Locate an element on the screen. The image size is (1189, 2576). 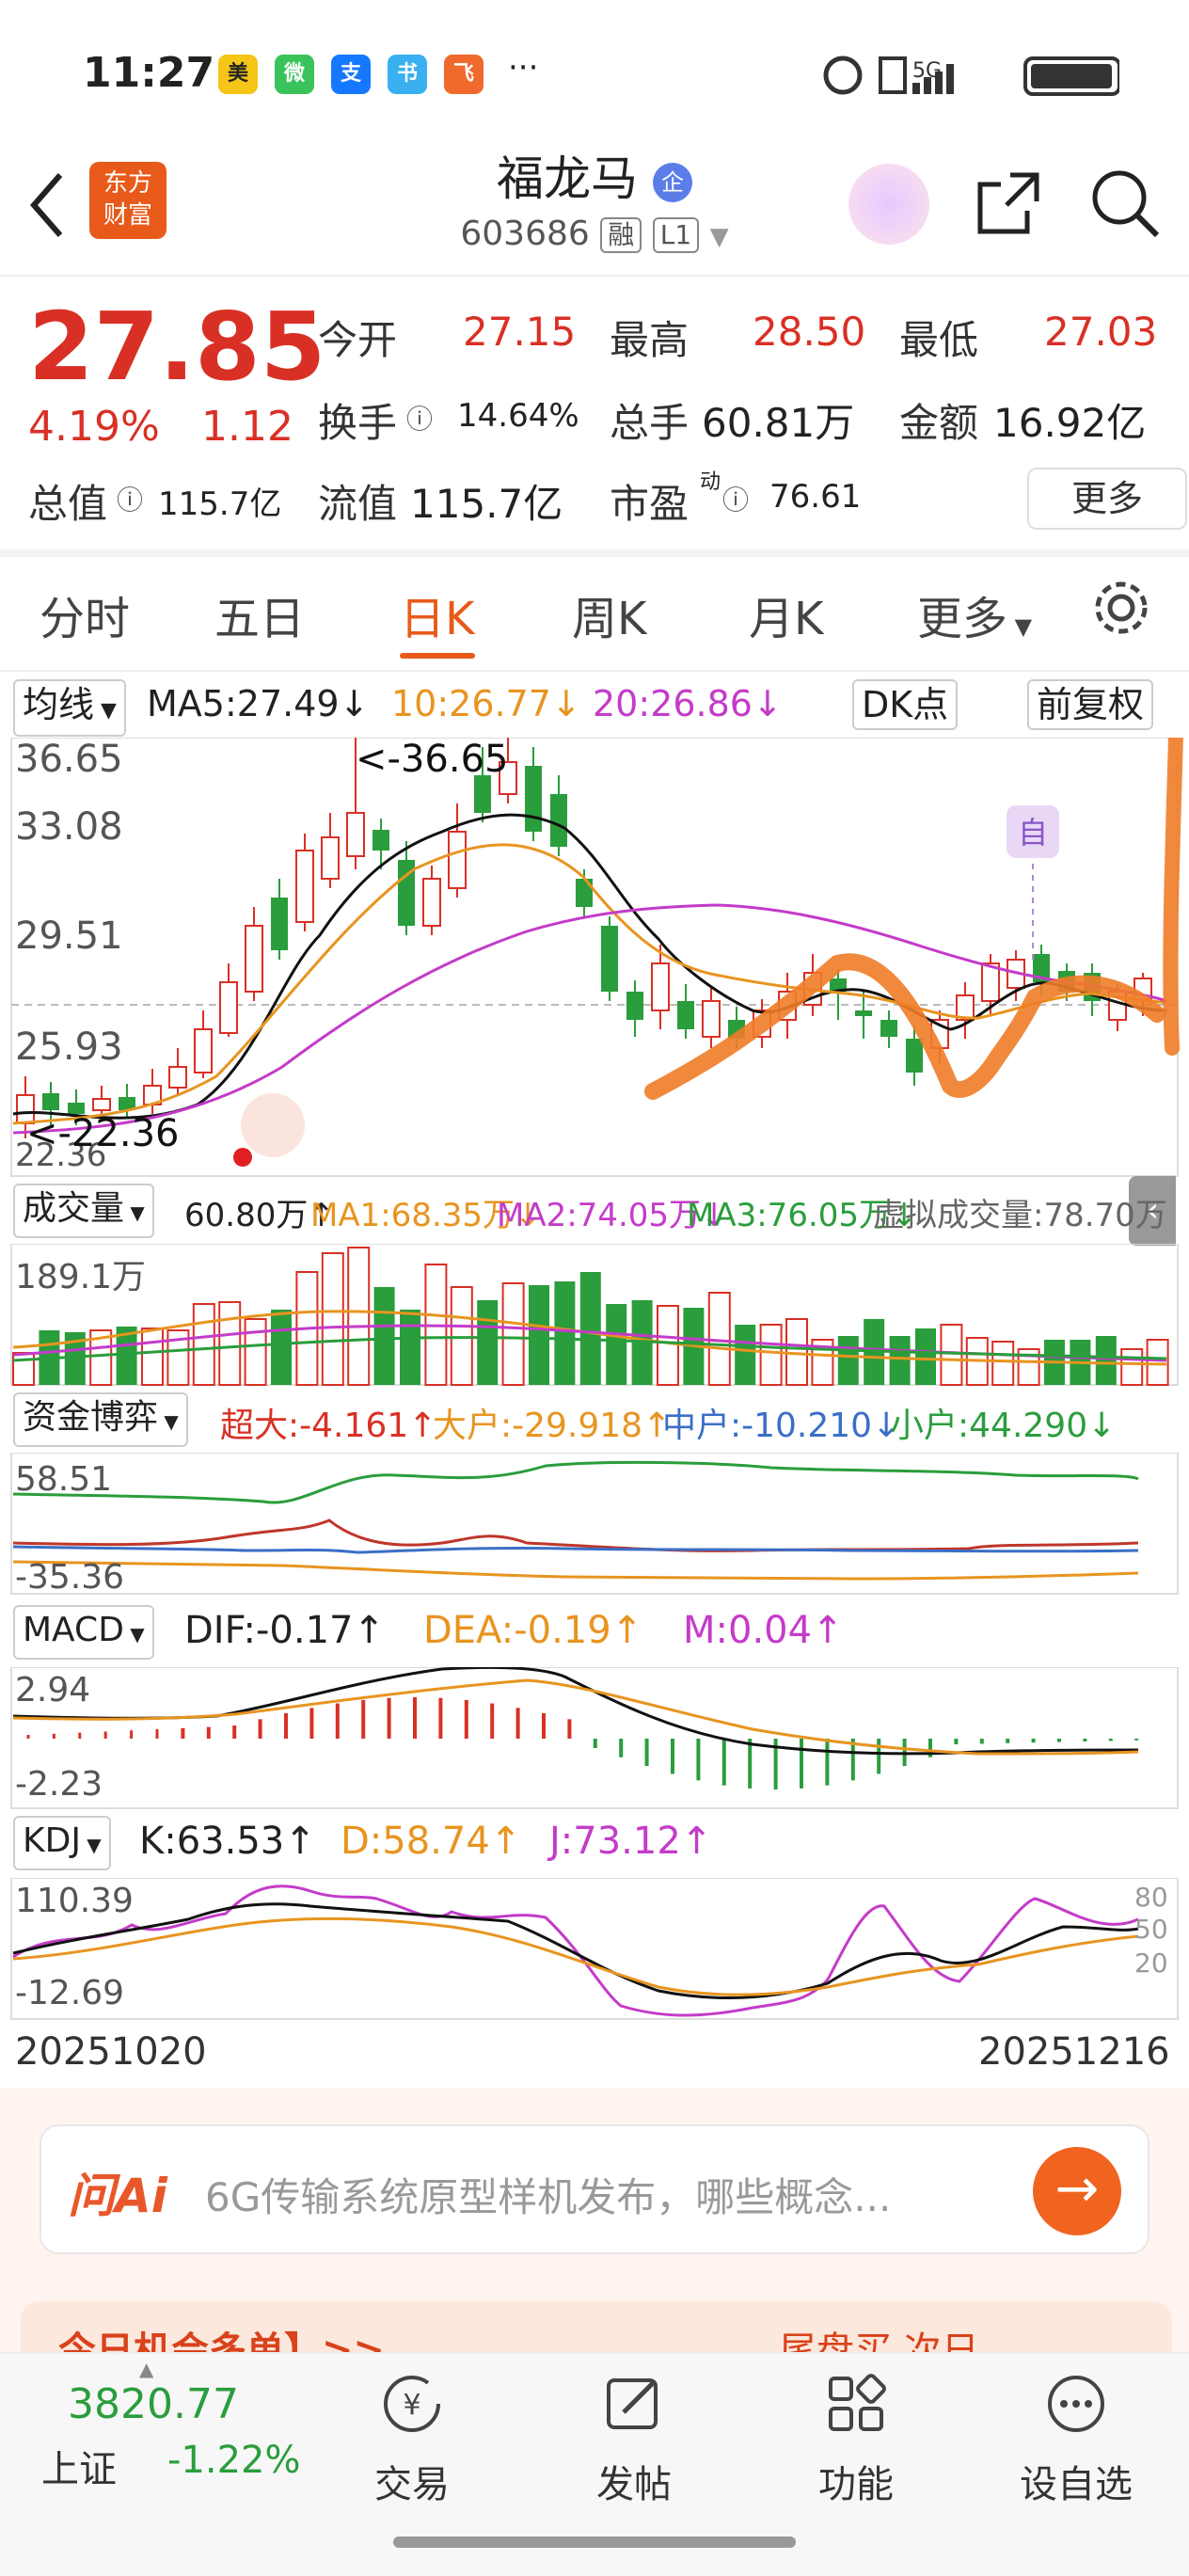
fund-flow-chart is located at coordinates (594, 1525).